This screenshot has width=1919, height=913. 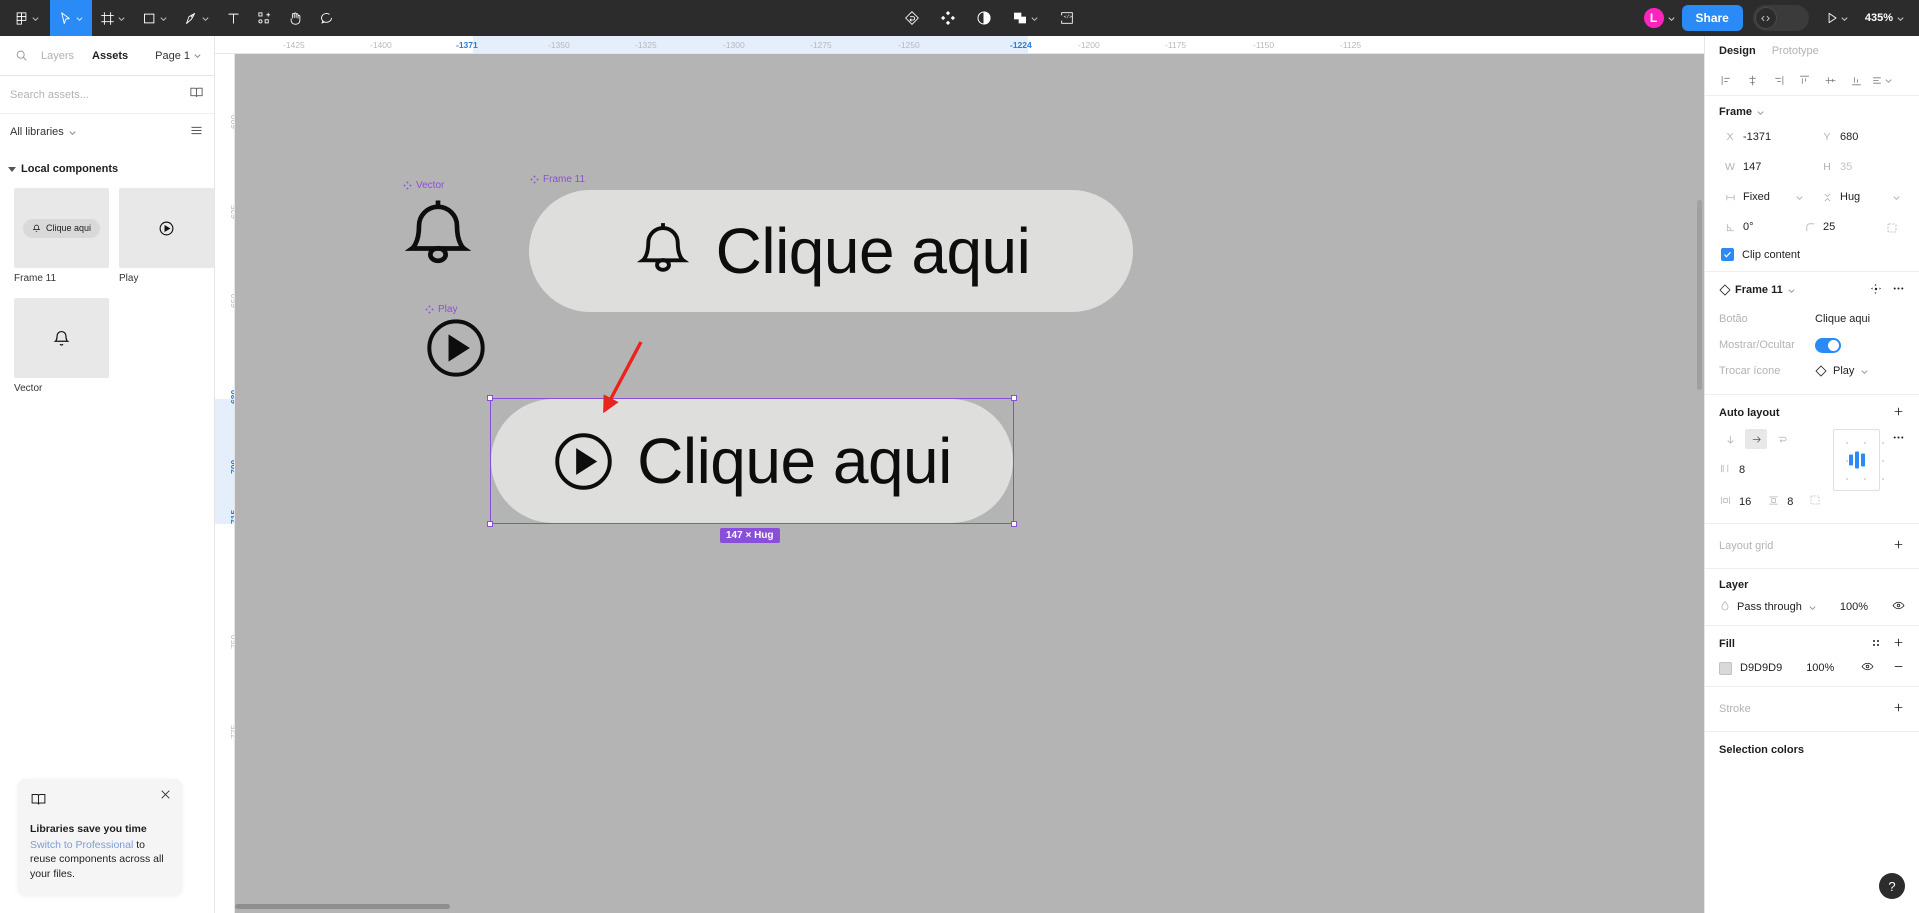 What do you see at coordinates (1828, 345) in the screenshot?
I see `show-hide-toggle` at bounding box center [1828, 345].